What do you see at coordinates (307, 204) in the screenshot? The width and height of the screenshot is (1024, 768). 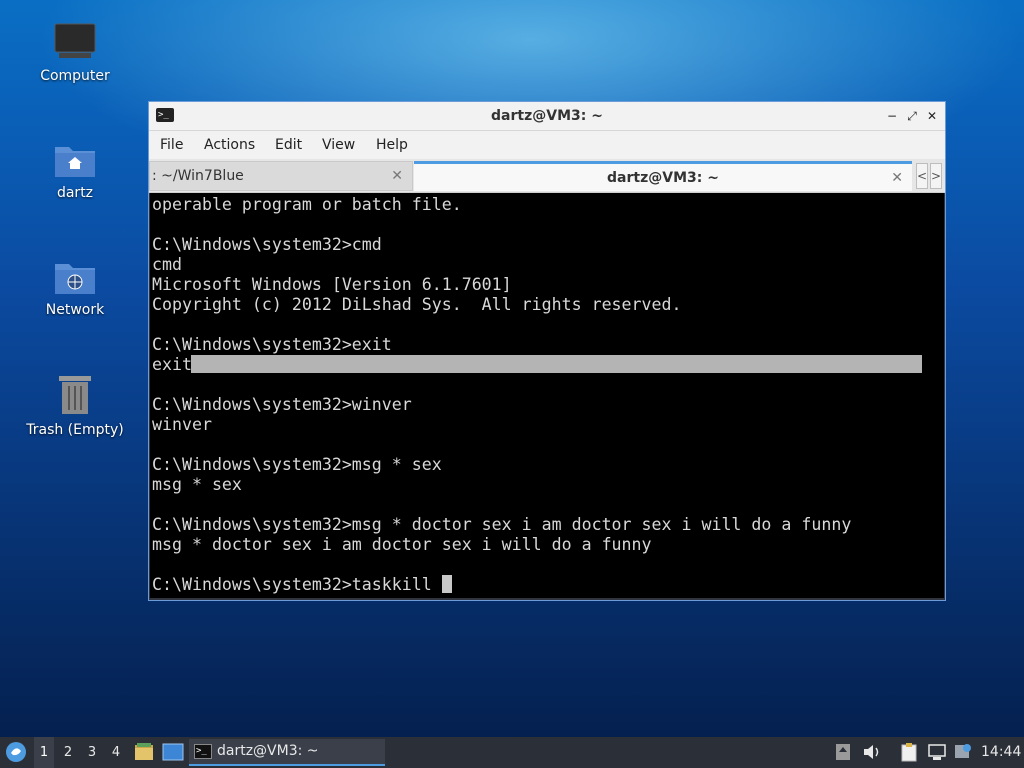 I see `terminal-line: operable program or batch file.` at bounding box center [307, 204].